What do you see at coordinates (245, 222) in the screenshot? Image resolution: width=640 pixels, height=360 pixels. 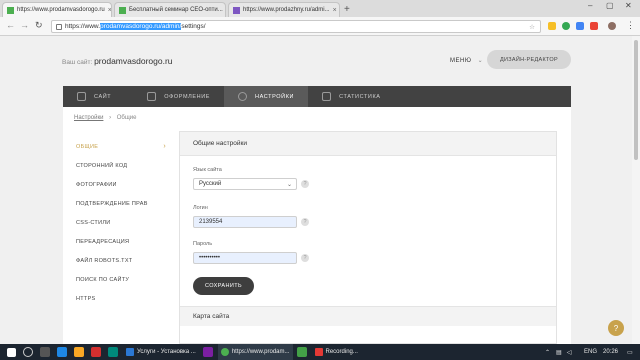 I see `login-field: 2139554` at bounding box center [245, 222].